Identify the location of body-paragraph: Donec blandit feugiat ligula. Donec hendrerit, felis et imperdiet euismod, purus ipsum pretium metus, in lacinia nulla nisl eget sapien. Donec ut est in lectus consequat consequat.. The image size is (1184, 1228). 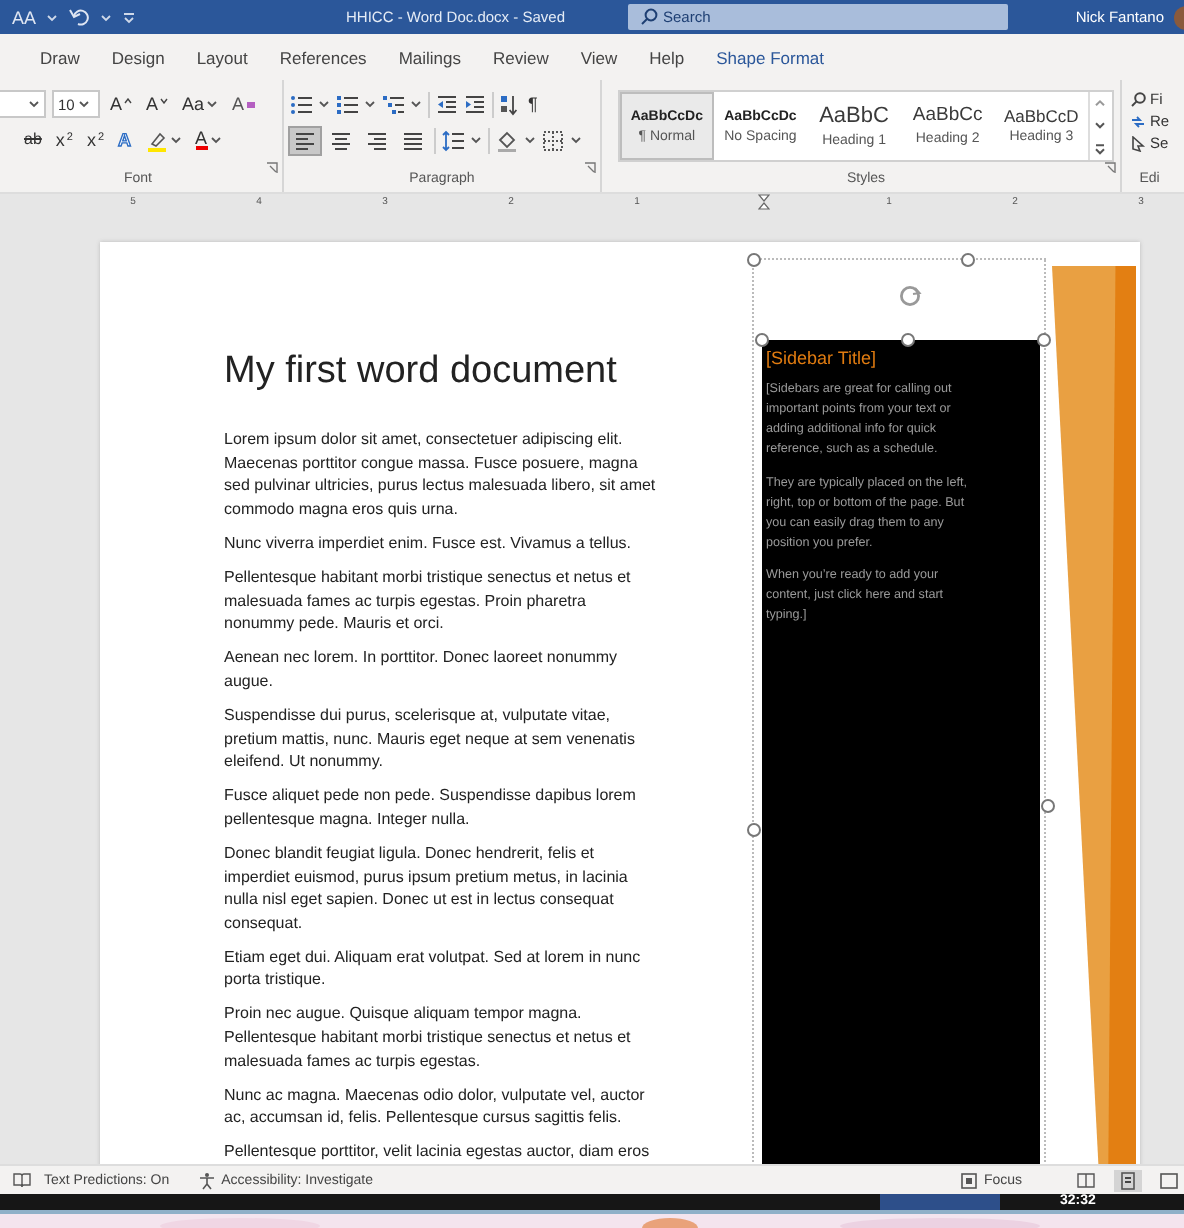
(427, 888).